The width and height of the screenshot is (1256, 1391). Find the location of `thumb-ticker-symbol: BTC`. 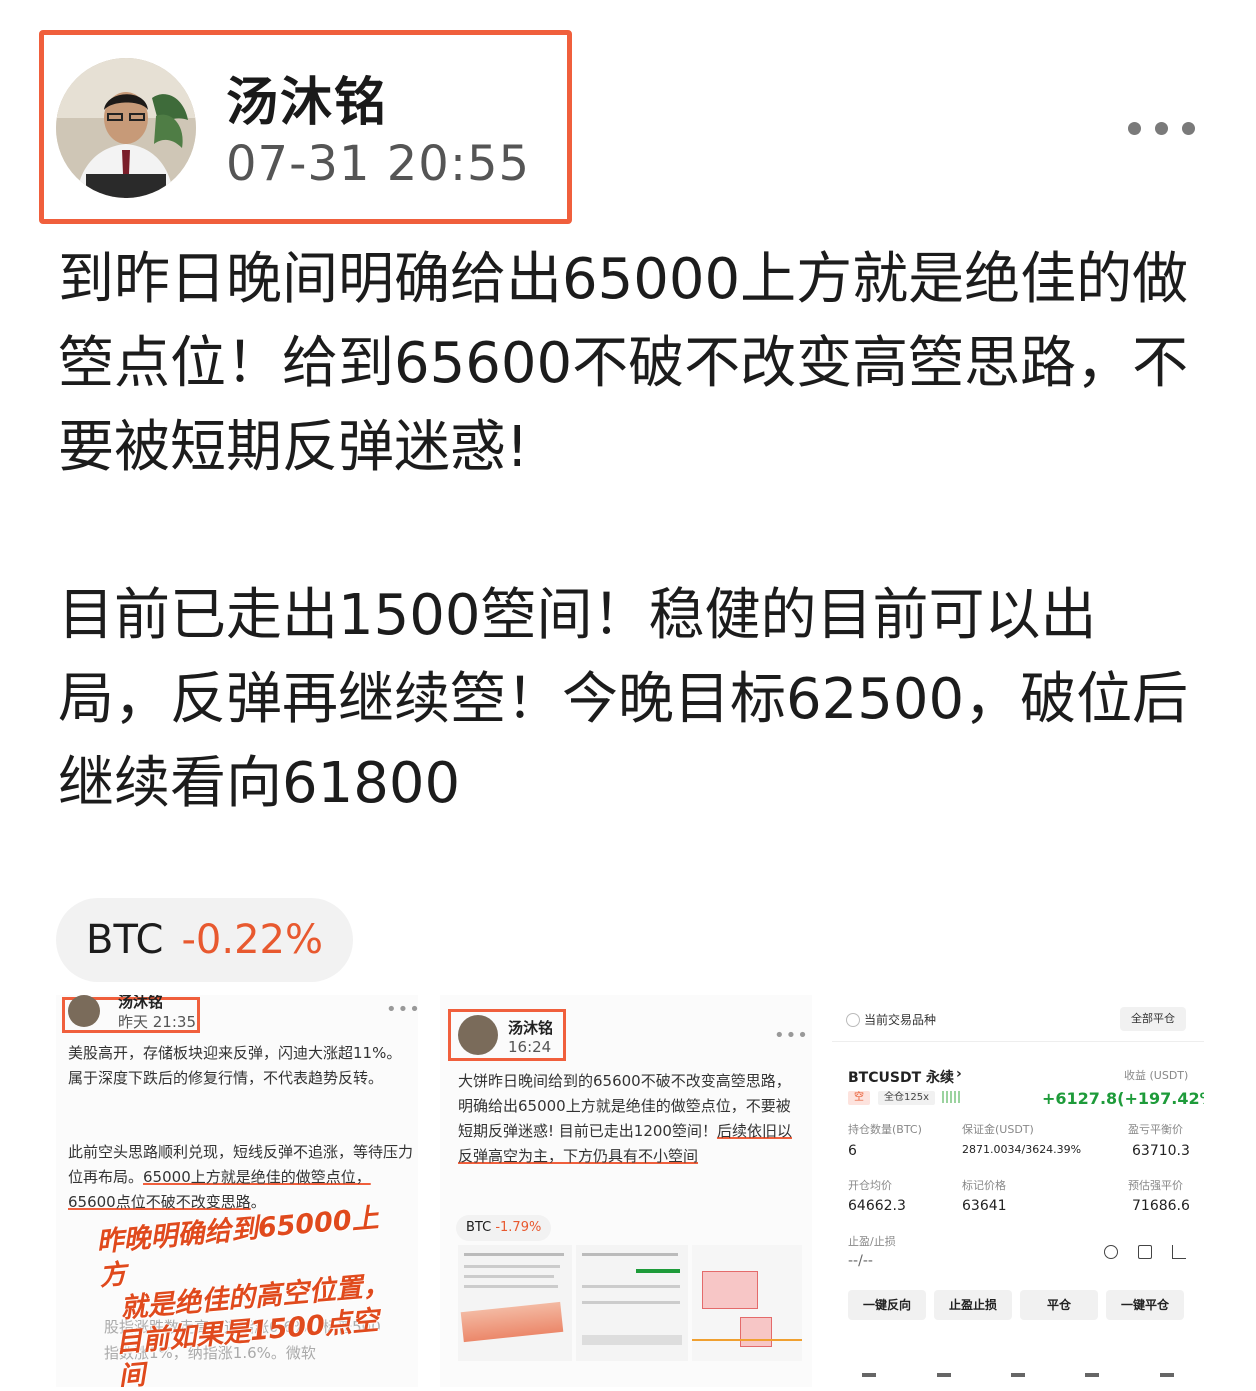

thumb-ticker-symbol: BTC is located at coordinates (479, 1227).